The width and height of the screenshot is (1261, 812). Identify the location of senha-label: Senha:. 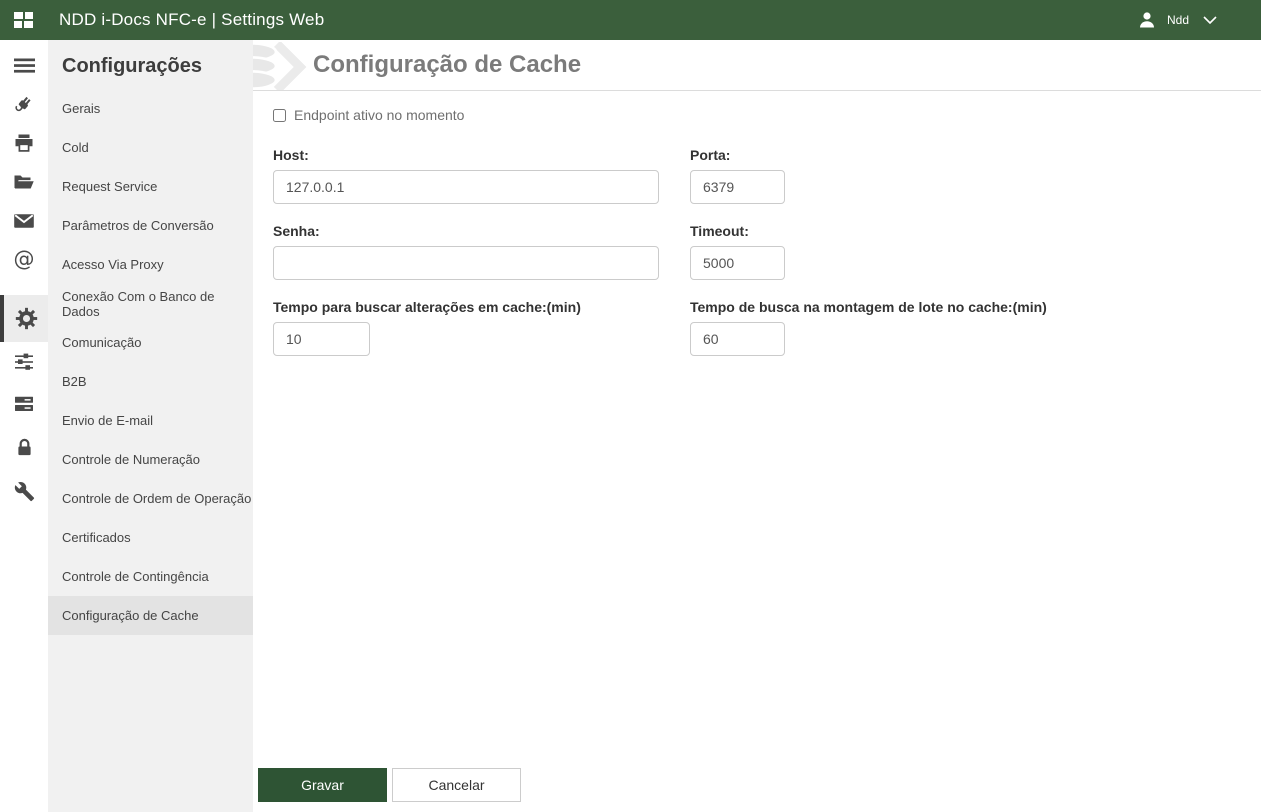
(296, 231).